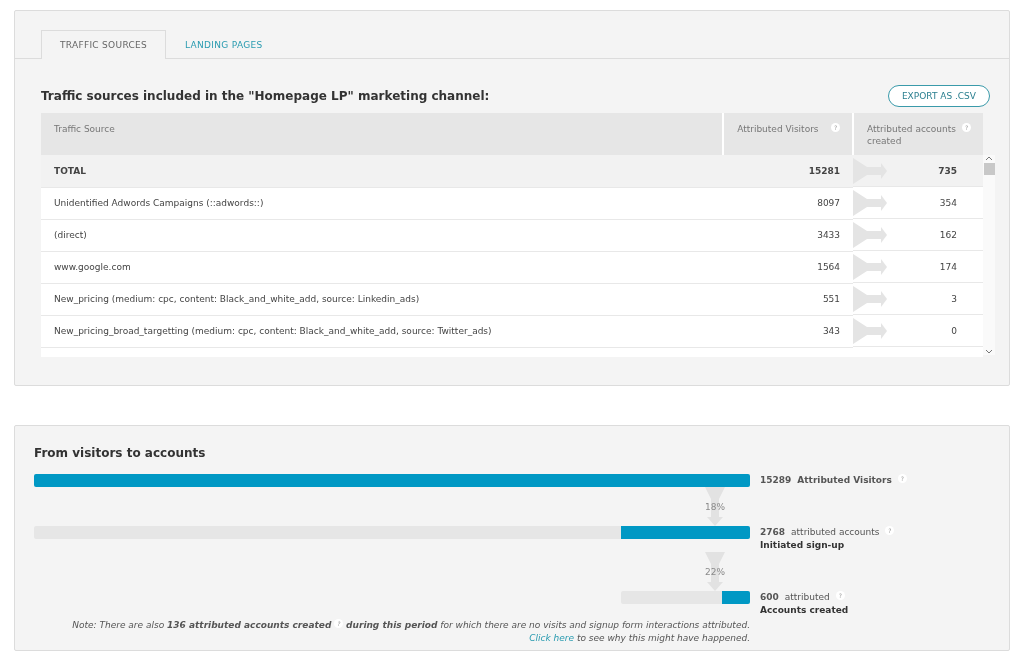 The height and width of the screenshot is (667, 1024). Describe the element at coordinates (776, 480) in the screenshot. I see `stage-count: 15289` at that location.